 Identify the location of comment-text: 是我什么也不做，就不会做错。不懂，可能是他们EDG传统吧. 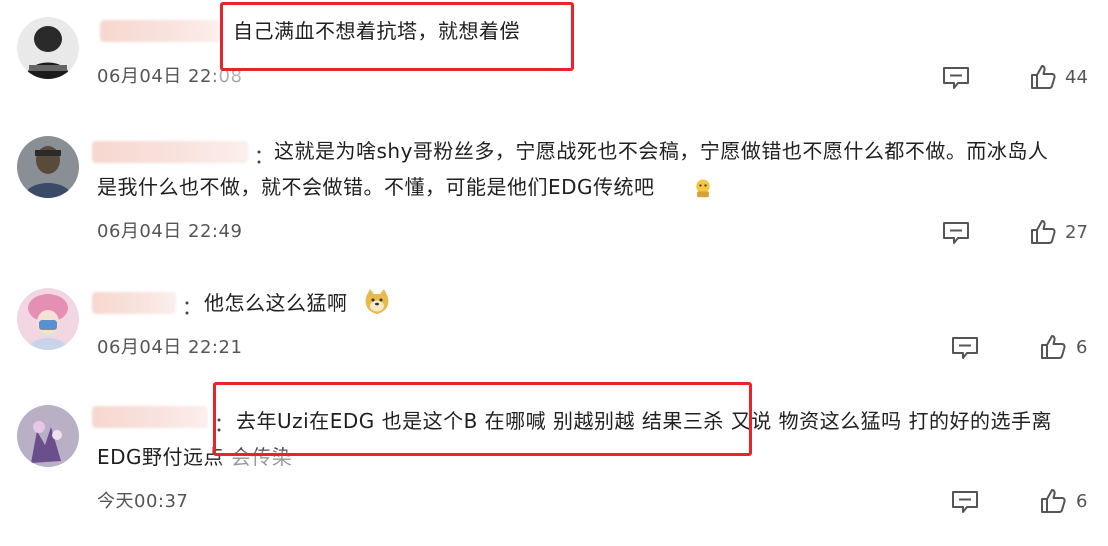
(376, 187).